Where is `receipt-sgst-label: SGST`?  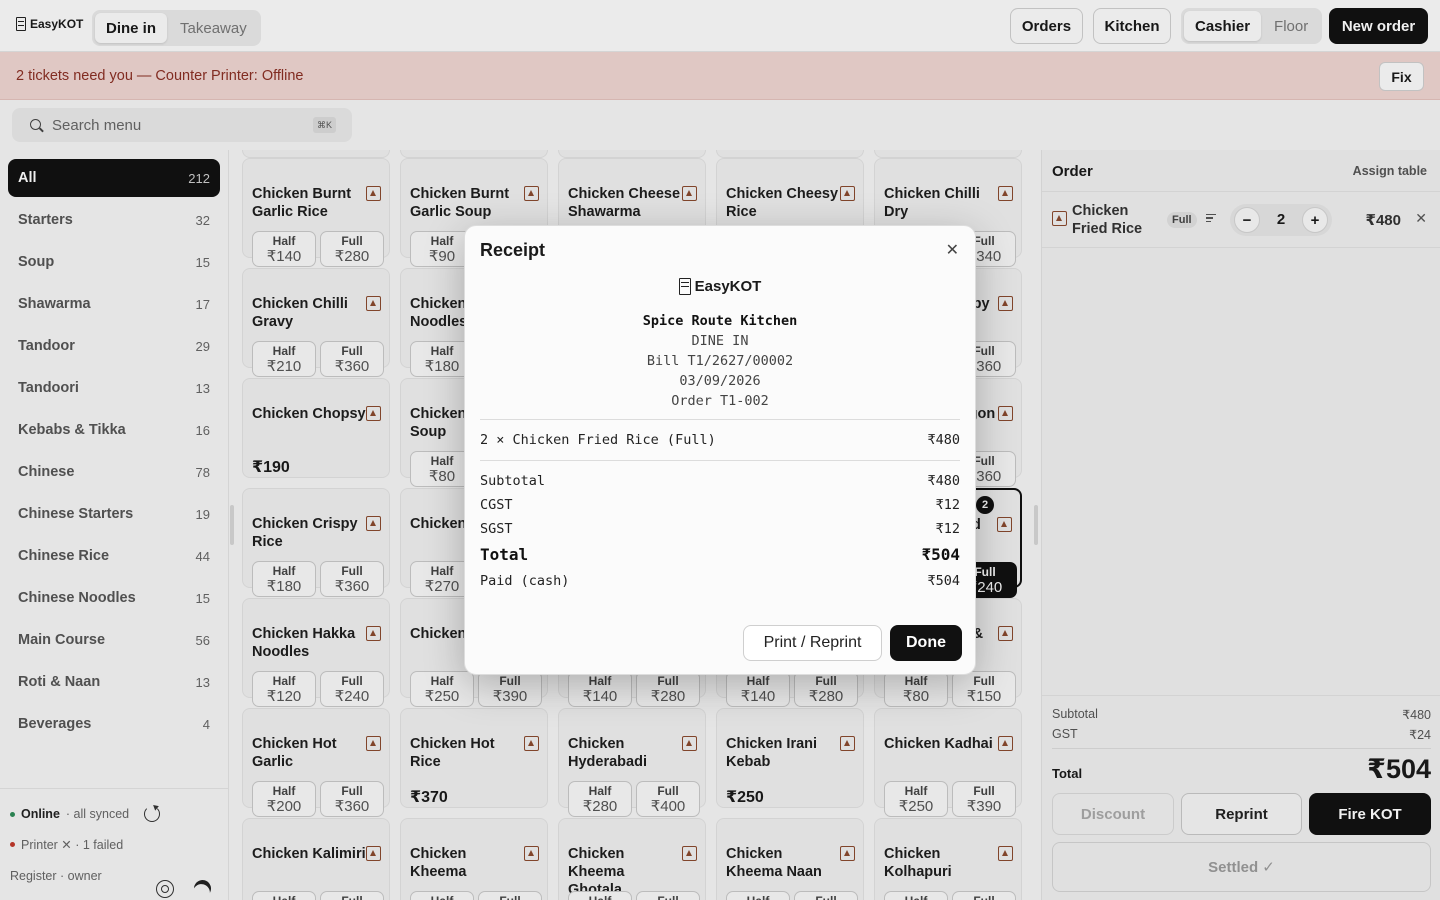 receipt-sgst-label: SGST is located at coordinates (496, 529).